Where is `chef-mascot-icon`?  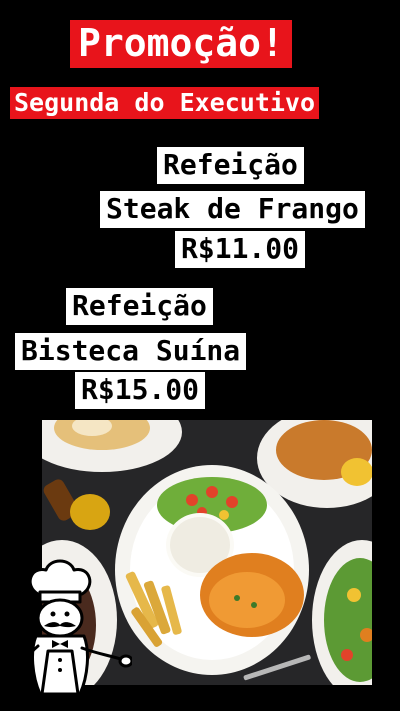 chef-mascot-icon is located at coordinates (71, 631).